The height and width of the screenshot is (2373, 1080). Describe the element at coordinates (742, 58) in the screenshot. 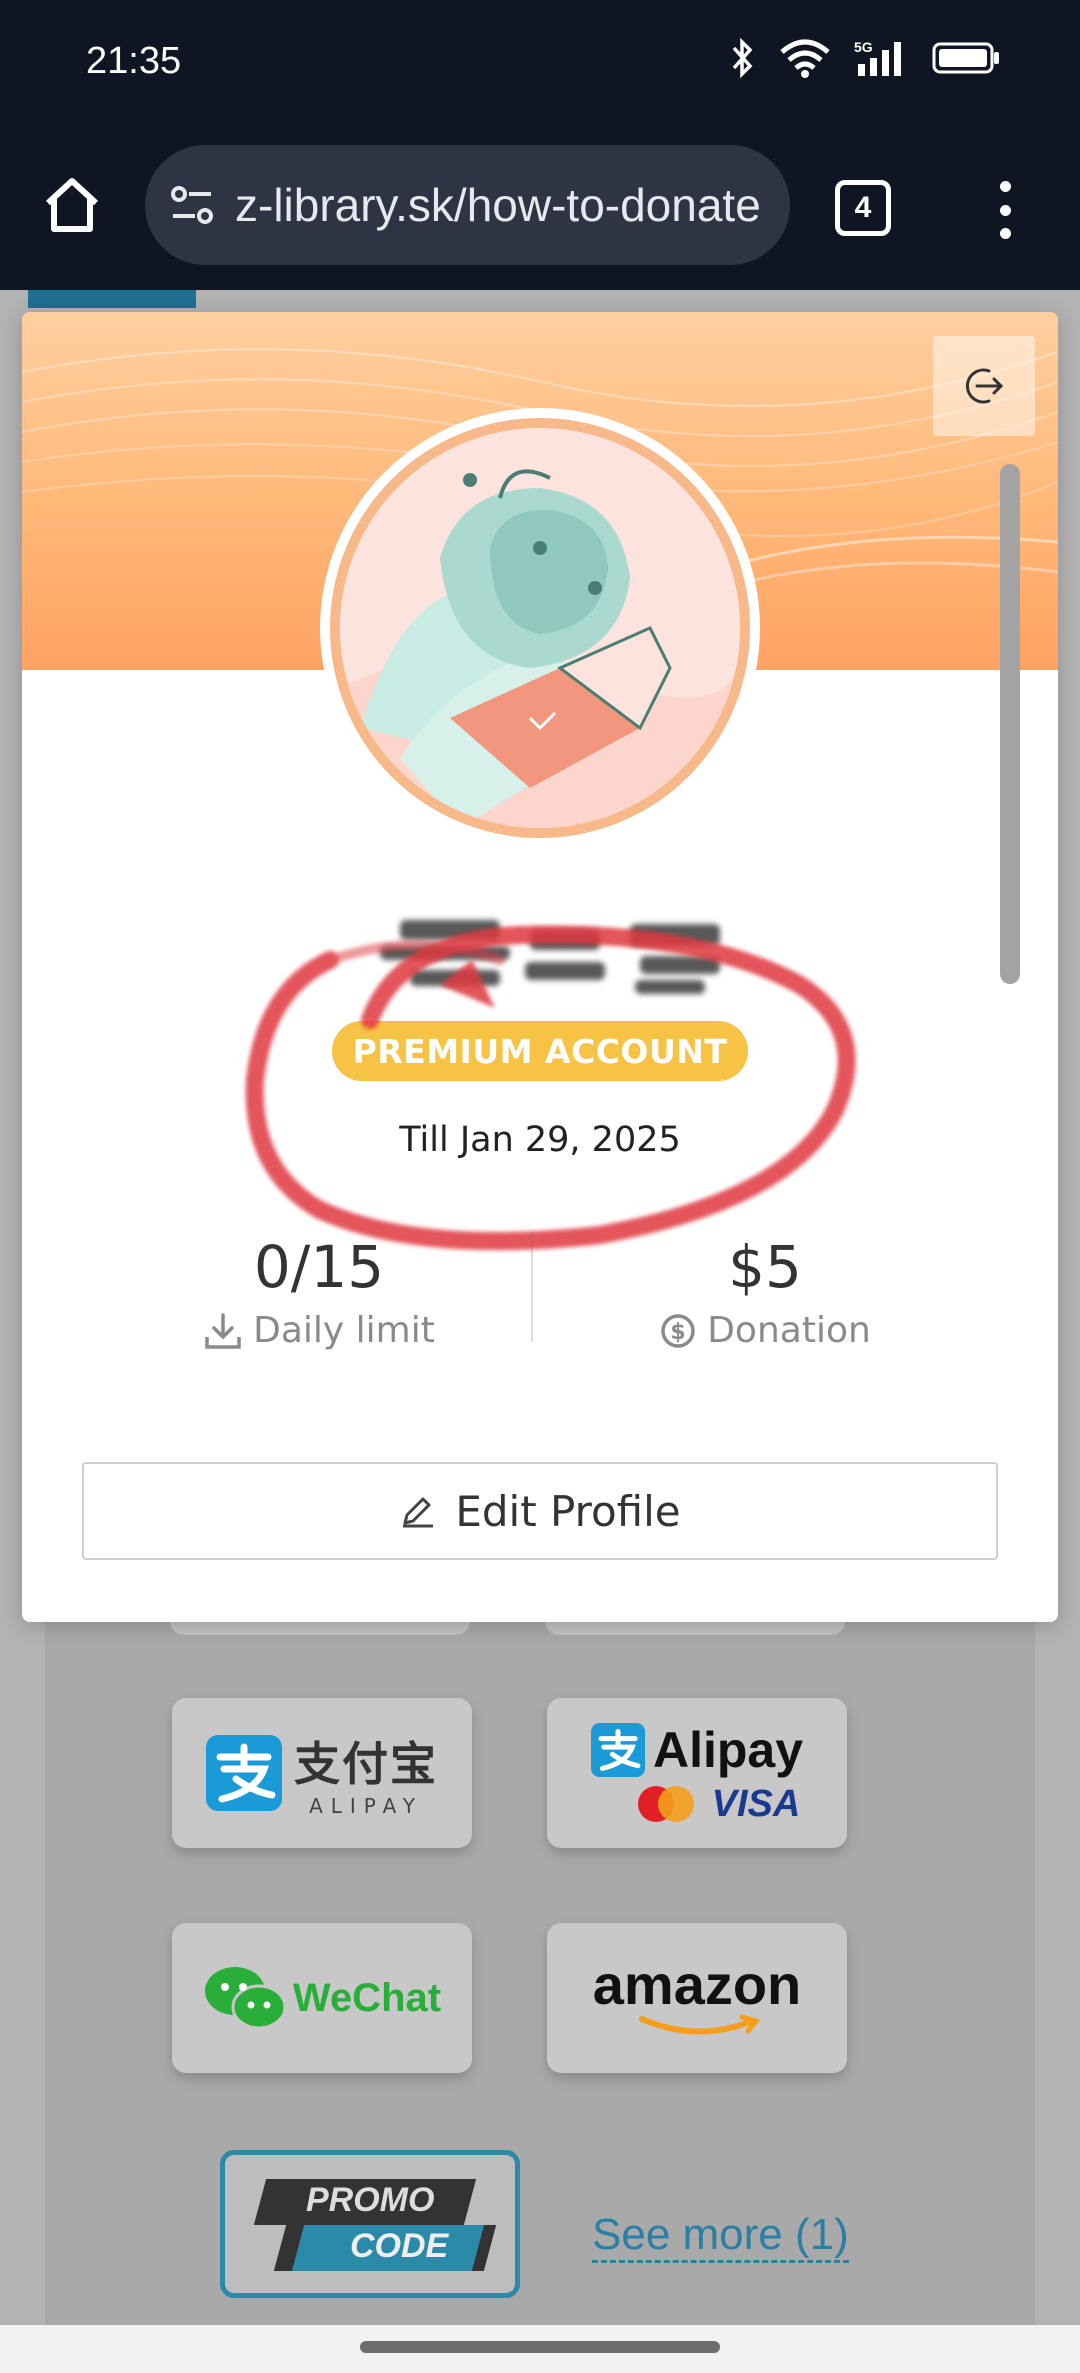

I see `bluetooth-icon` at that location.